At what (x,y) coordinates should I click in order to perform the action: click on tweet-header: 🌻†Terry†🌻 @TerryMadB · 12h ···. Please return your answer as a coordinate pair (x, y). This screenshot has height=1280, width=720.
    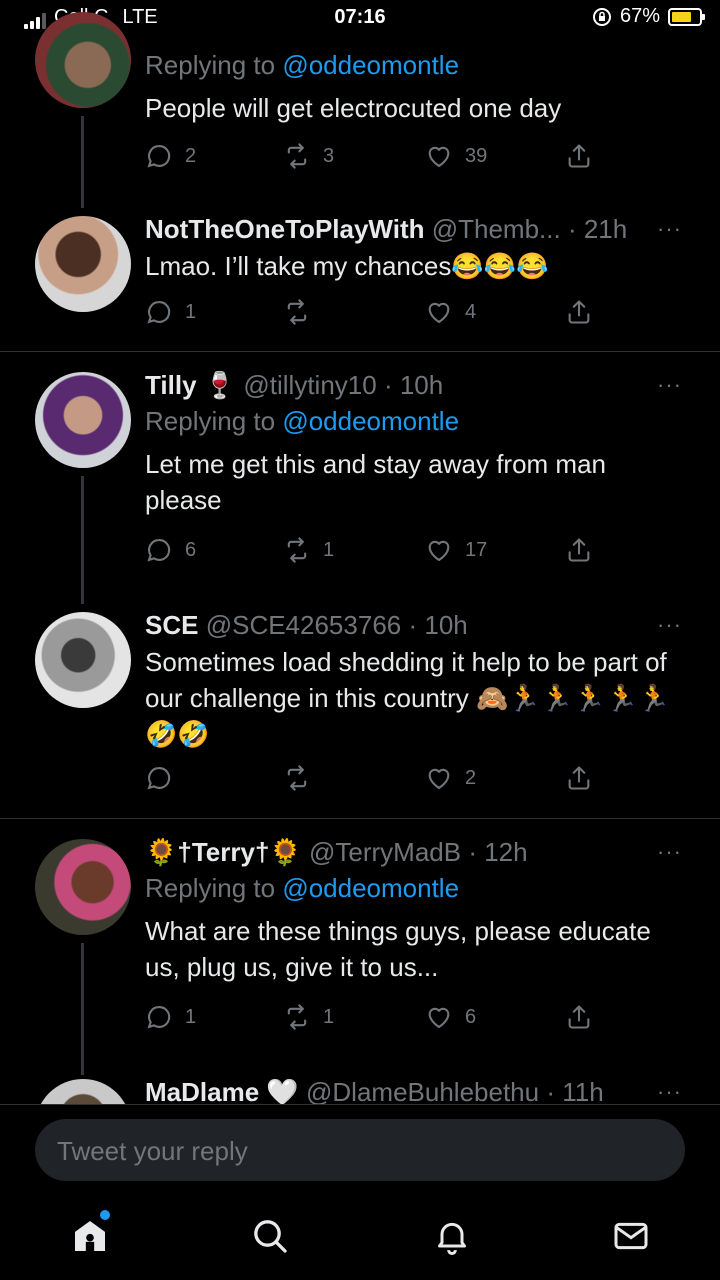
    Looking at the image, I should click on (417, 852).